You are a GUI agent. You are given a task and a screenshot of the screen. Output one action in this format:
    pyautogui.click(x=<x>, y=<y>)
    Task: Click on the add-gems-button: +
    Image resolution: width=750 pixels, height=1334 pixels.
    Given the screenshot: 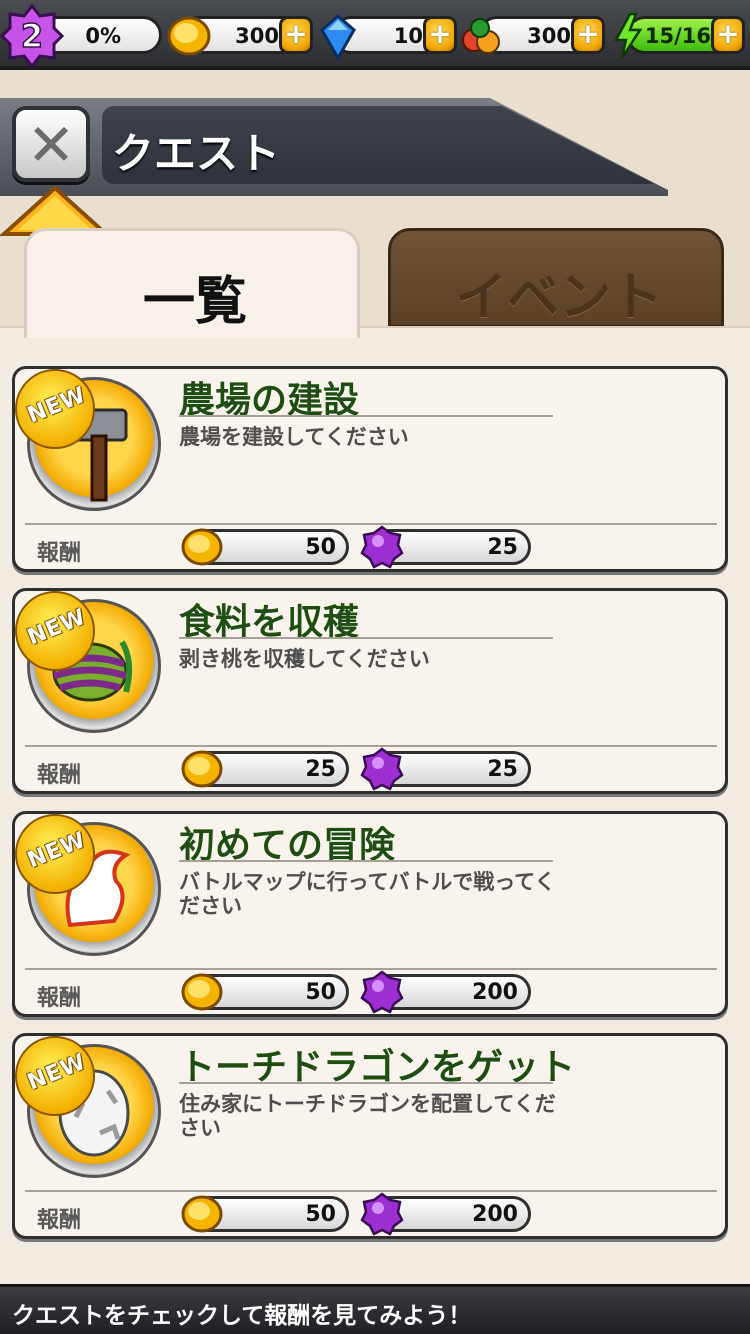 What is the action you would take?
    pyautogui.click(x=440, y=35)
    